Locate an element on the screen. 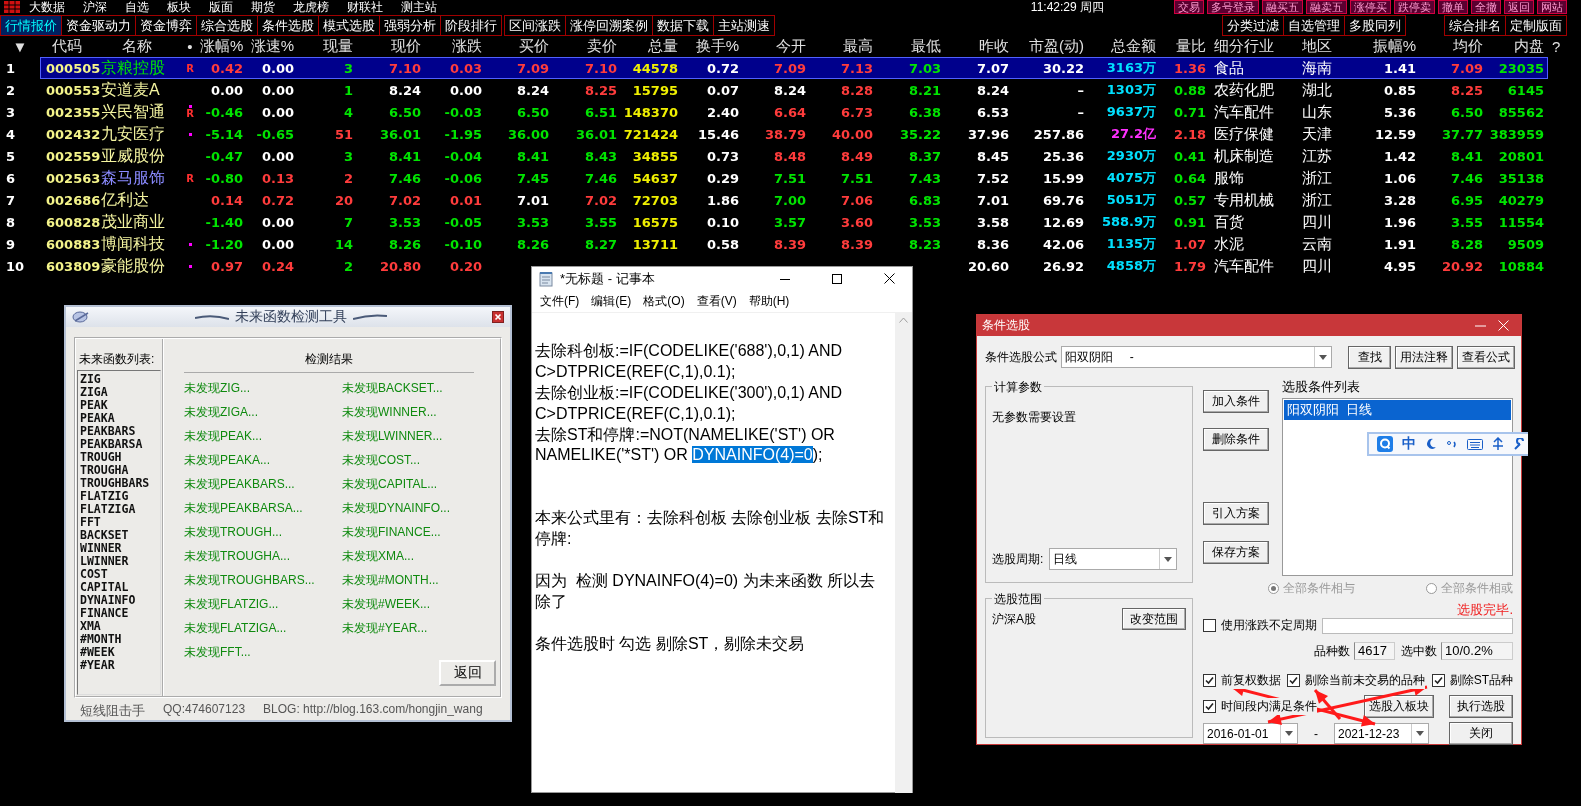 The height and width of the screenshot is (806, 1581). list-item: PEAK is located at coordinates (119, 405).